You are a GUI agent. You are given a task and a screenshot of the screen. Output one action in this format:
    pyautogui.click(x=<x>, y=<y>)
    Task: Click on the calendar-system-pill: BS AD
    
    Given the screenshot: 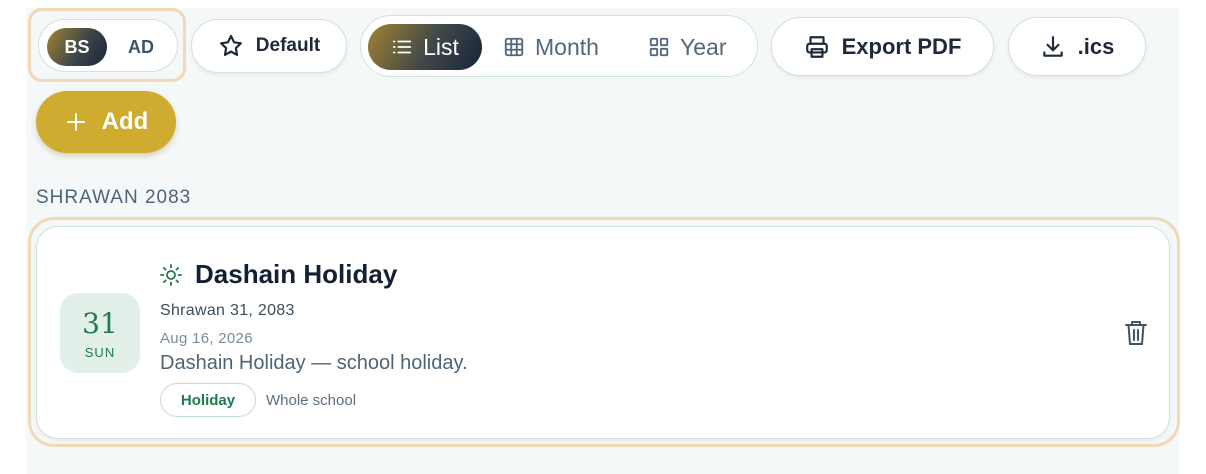 What is the action you would take?
    pyautogui.click(x=108, y=45)
    